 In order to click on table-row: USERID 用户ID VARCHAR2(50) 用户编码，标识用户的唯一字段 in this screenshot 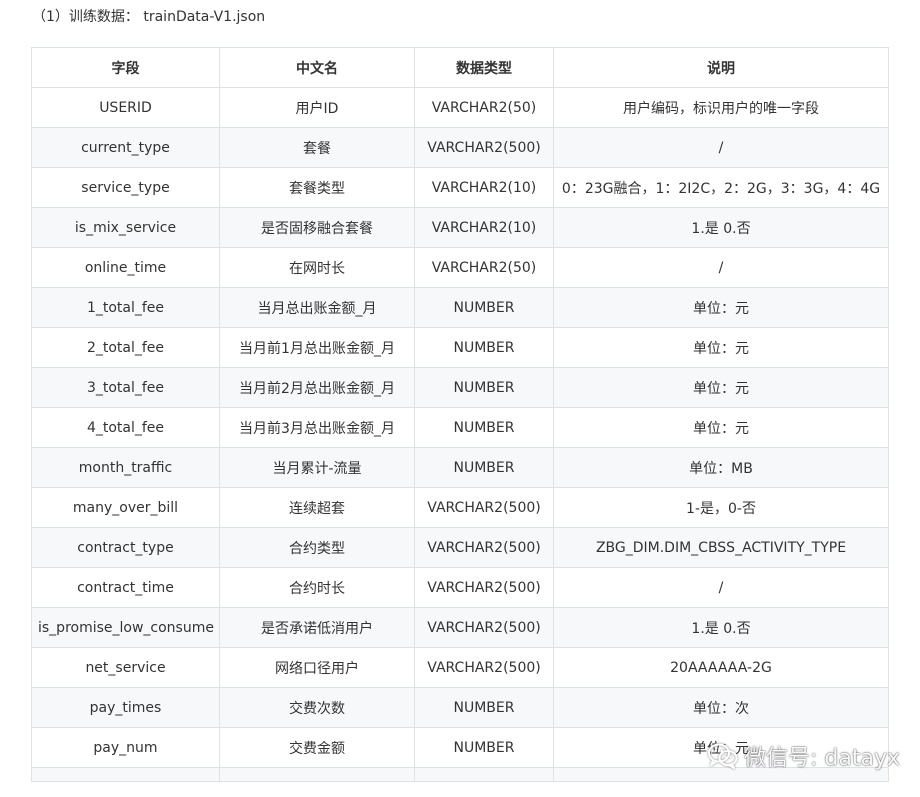, I will do `click(460, 107)`.